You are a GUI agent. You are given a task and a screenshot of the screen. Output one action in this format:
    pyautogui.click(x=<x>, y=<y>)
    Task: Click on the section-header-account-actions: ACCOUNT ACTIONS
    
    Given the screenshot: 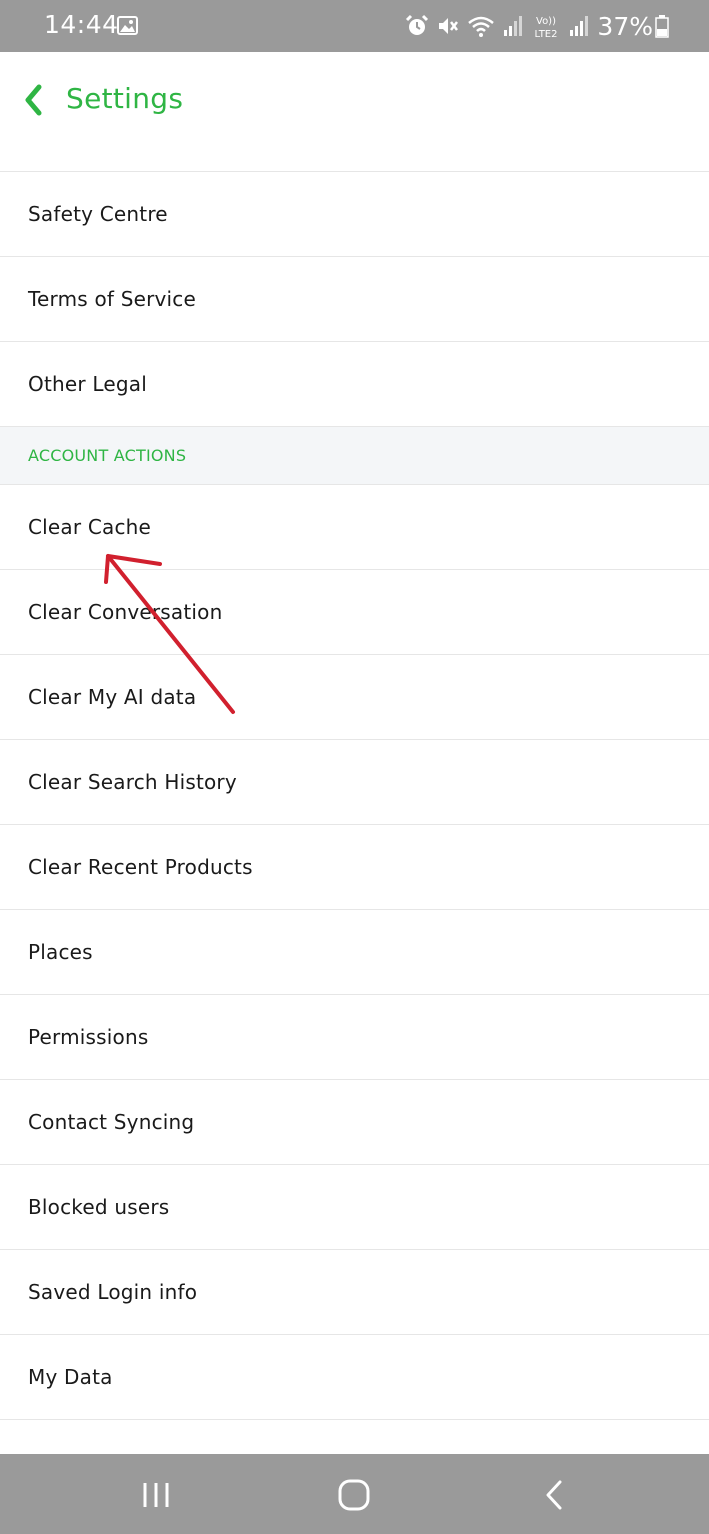 What is the action you would take?
    pyautogui.click(x=354, y=456)
    